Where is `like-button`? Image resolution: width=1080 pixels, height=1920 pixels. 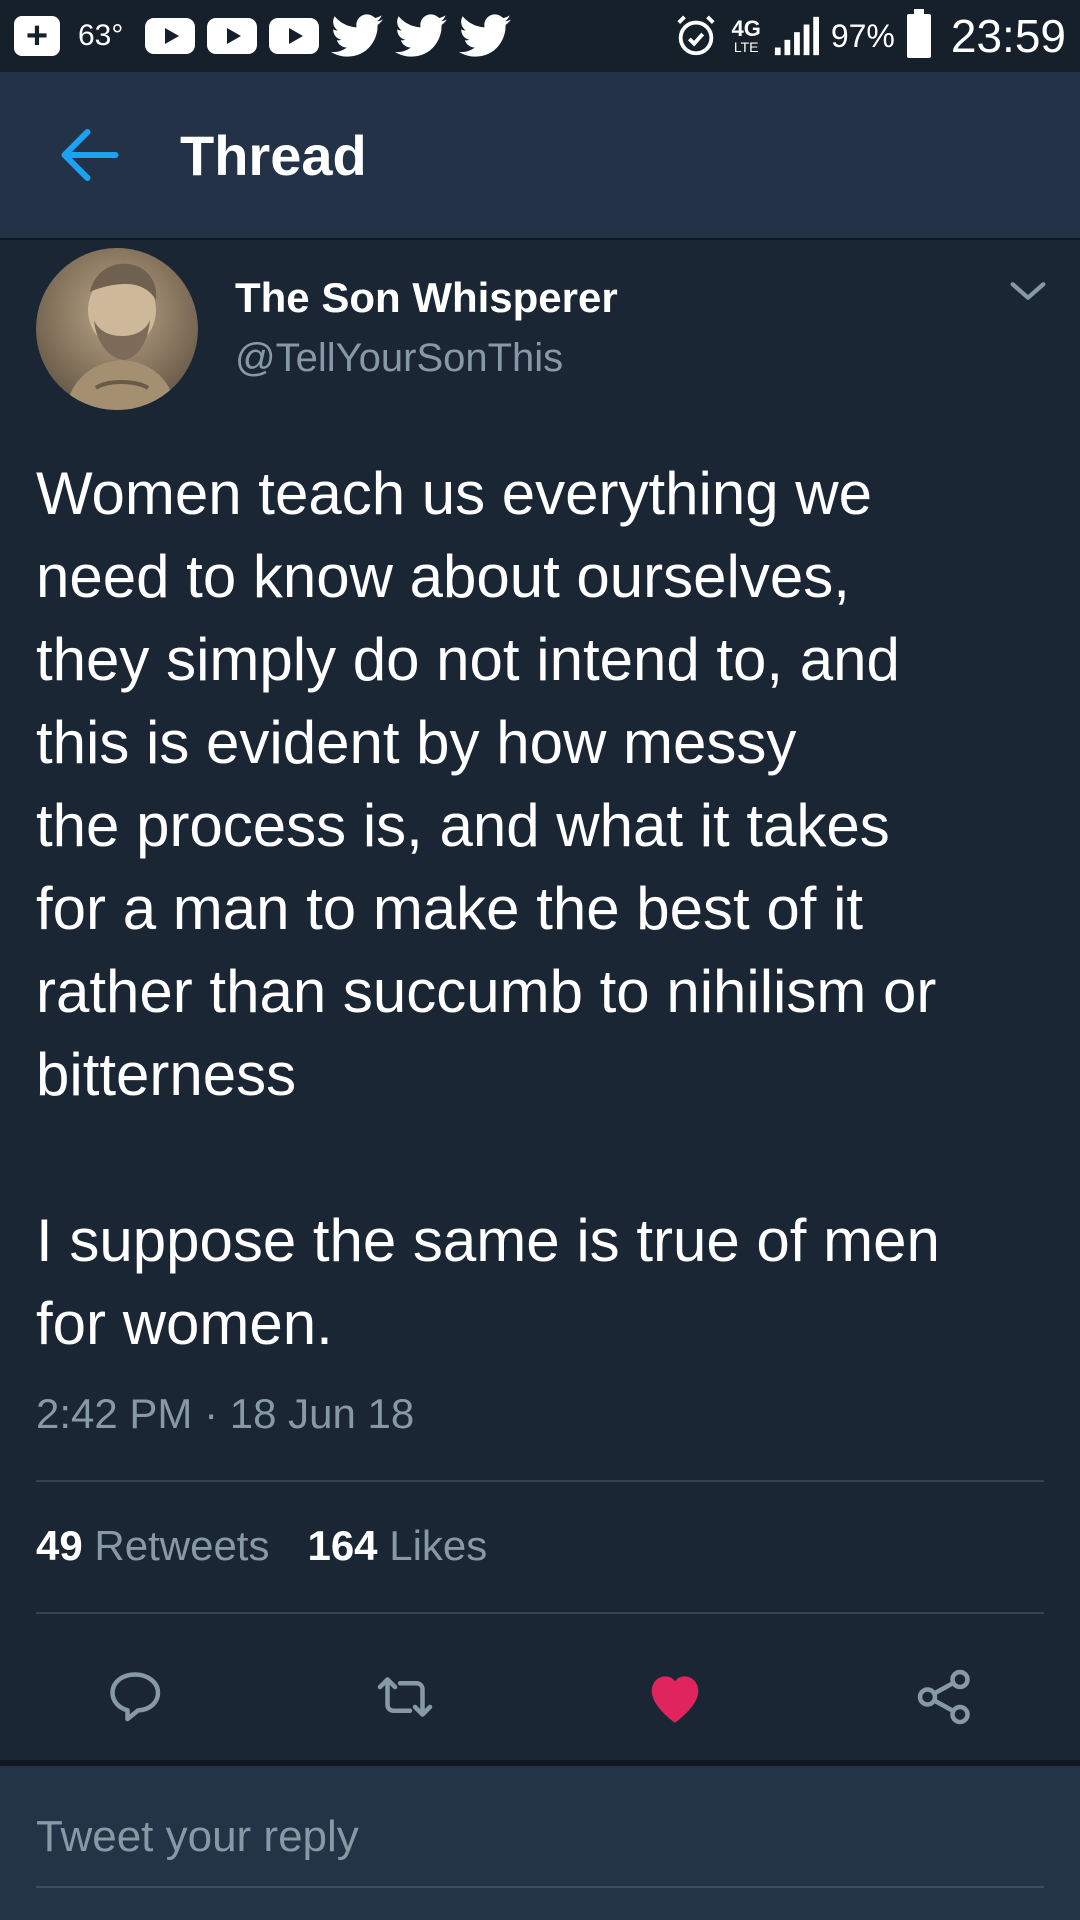 like-button is located at coordinates (675, 1697).